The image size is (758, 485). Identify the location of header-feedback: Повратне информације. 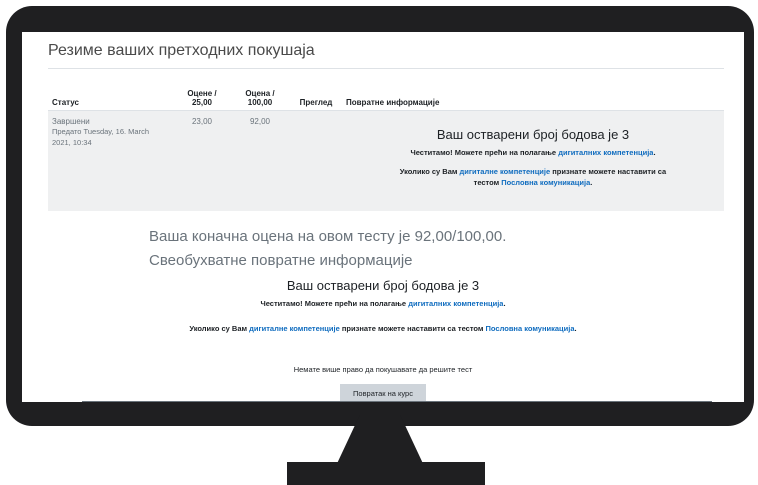
(533, 94).